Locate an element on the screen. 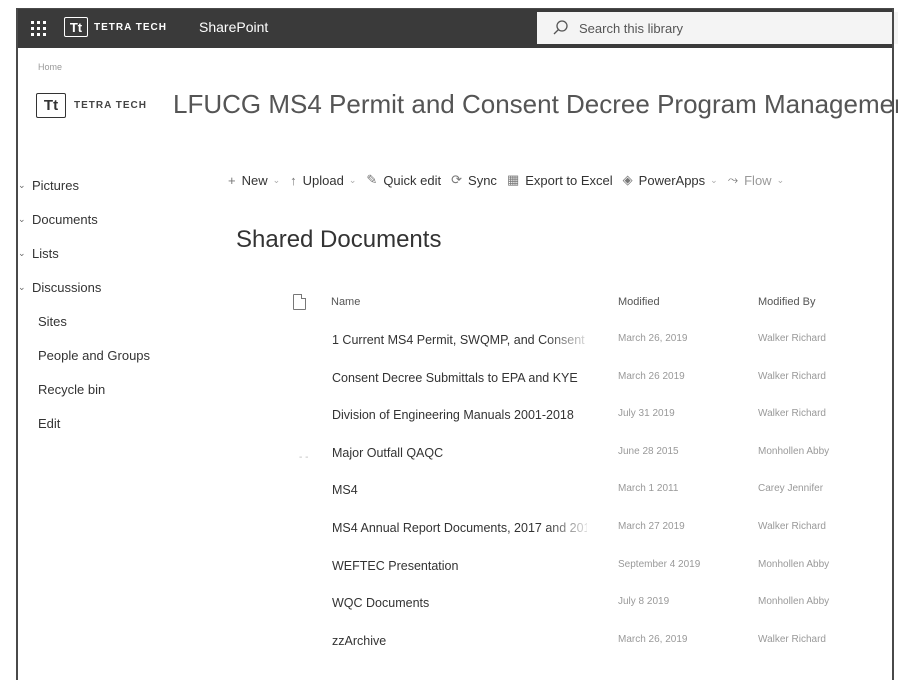 The image size is (898, 682). nav-item-label: Recycle bin is located at coordinates (72, 389).